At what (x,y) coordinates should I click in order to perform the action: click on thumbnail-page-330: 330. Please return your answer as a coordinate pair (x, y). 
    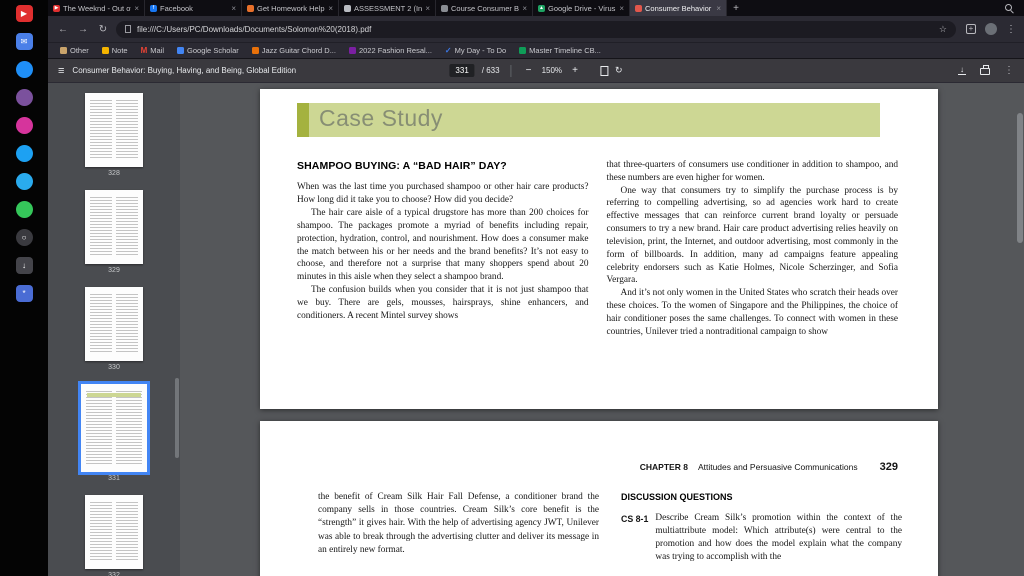
    Looking at the image, I should click on (114, 329).